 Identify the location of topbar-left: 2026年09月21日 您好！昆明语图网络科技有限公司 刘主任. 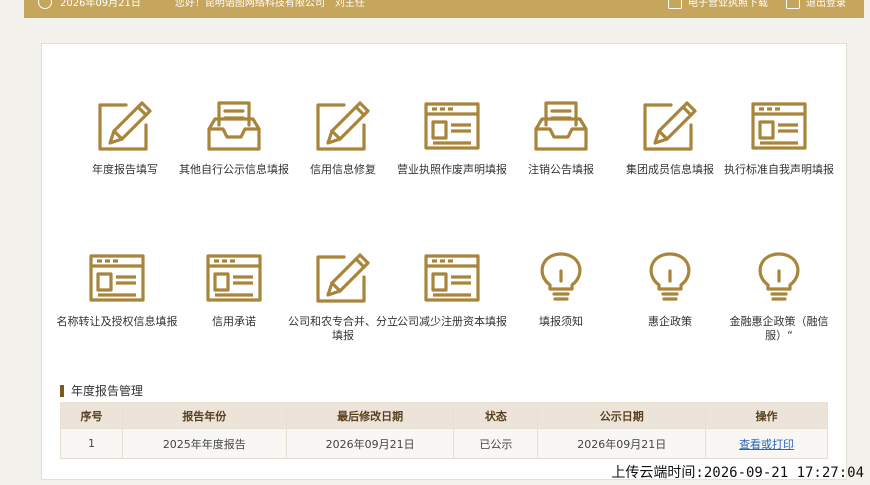
(201, 4).